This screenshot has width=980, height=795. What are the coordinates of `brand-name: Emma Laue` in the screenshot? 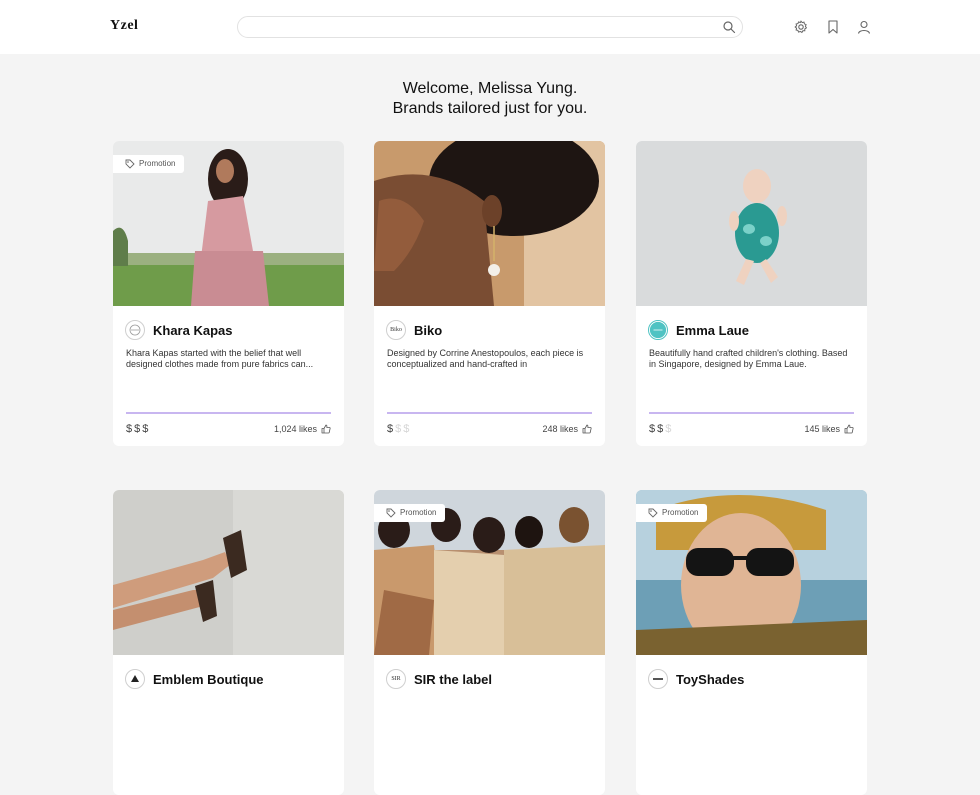 It's located at (712, 330).